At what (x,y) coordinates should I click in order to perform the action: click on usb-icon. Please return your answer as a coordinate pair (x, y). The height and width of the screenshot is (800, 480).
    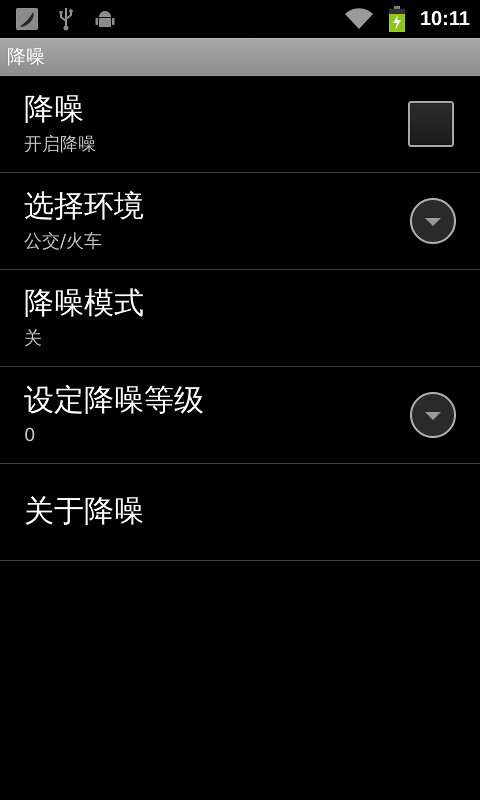
    Looking at the image, I should click on (66, 19).